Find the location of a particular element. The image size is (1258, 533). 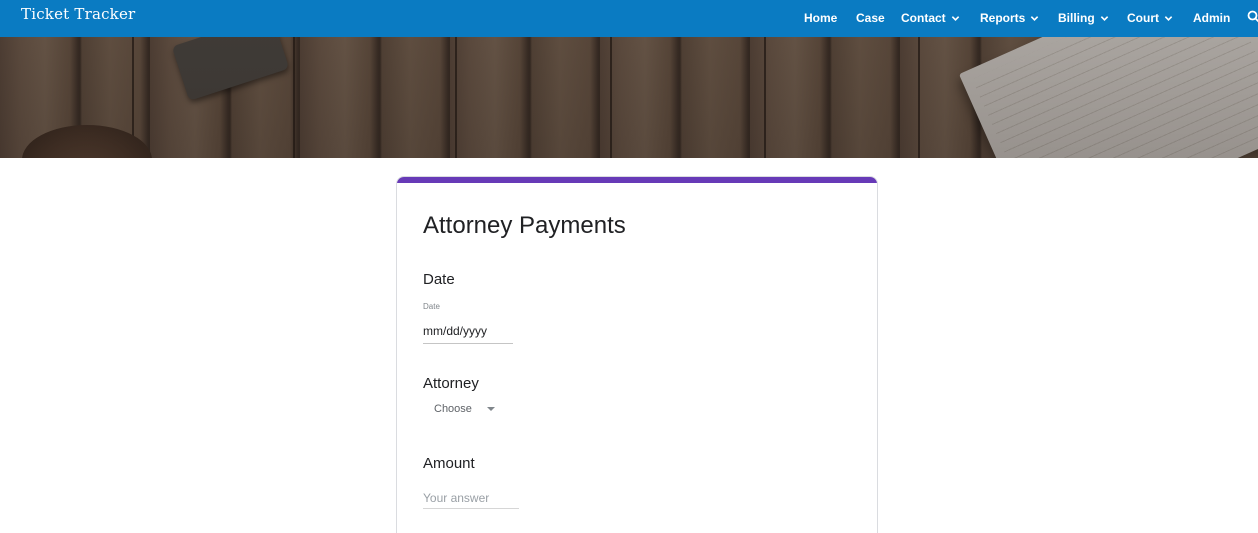

nav-contact: Contact is located at coordinates (930, 18).